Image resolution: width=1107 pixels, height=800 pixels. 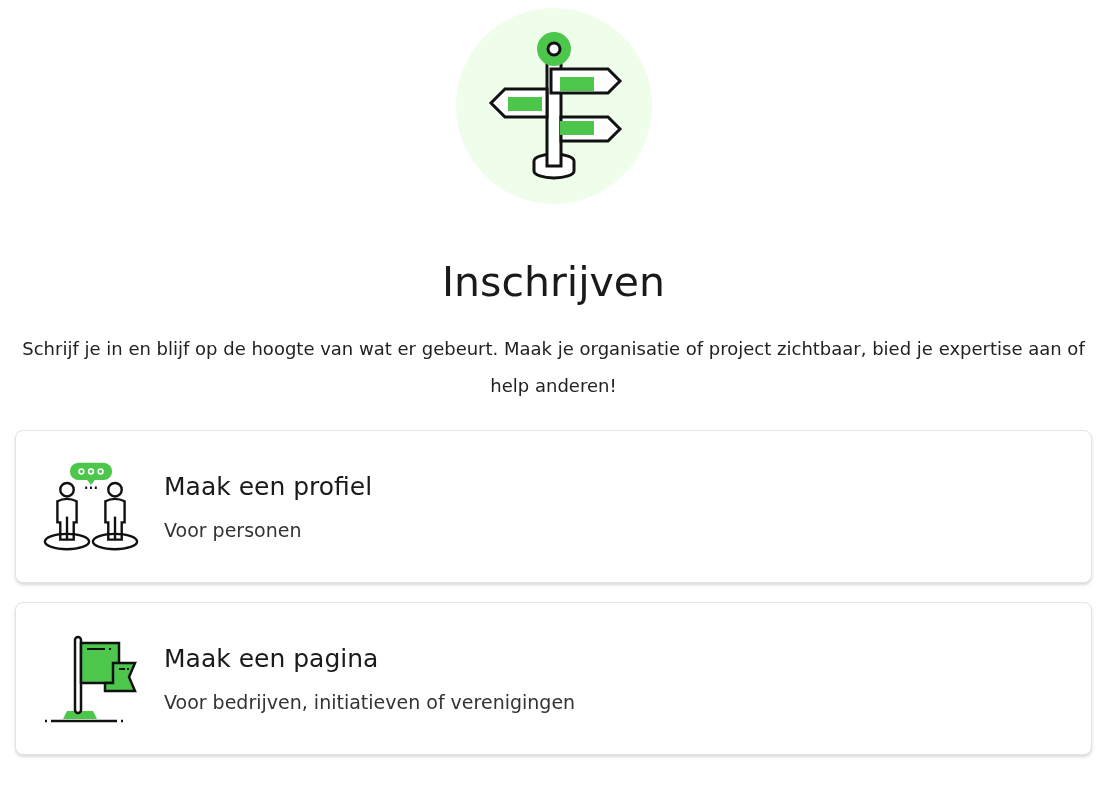 What do you see at coordinates (370, 702) in the screenshot?
I see `card-subtitle: Voor bedrijven, initiatieven of verenigingen` at bounding box center [370, 702].